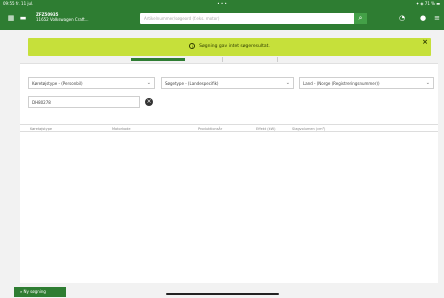 The width and height of the screenshot is (444, 298). I want to click on new-search-button: ⌕ Ny søgning, so click(40, 292).